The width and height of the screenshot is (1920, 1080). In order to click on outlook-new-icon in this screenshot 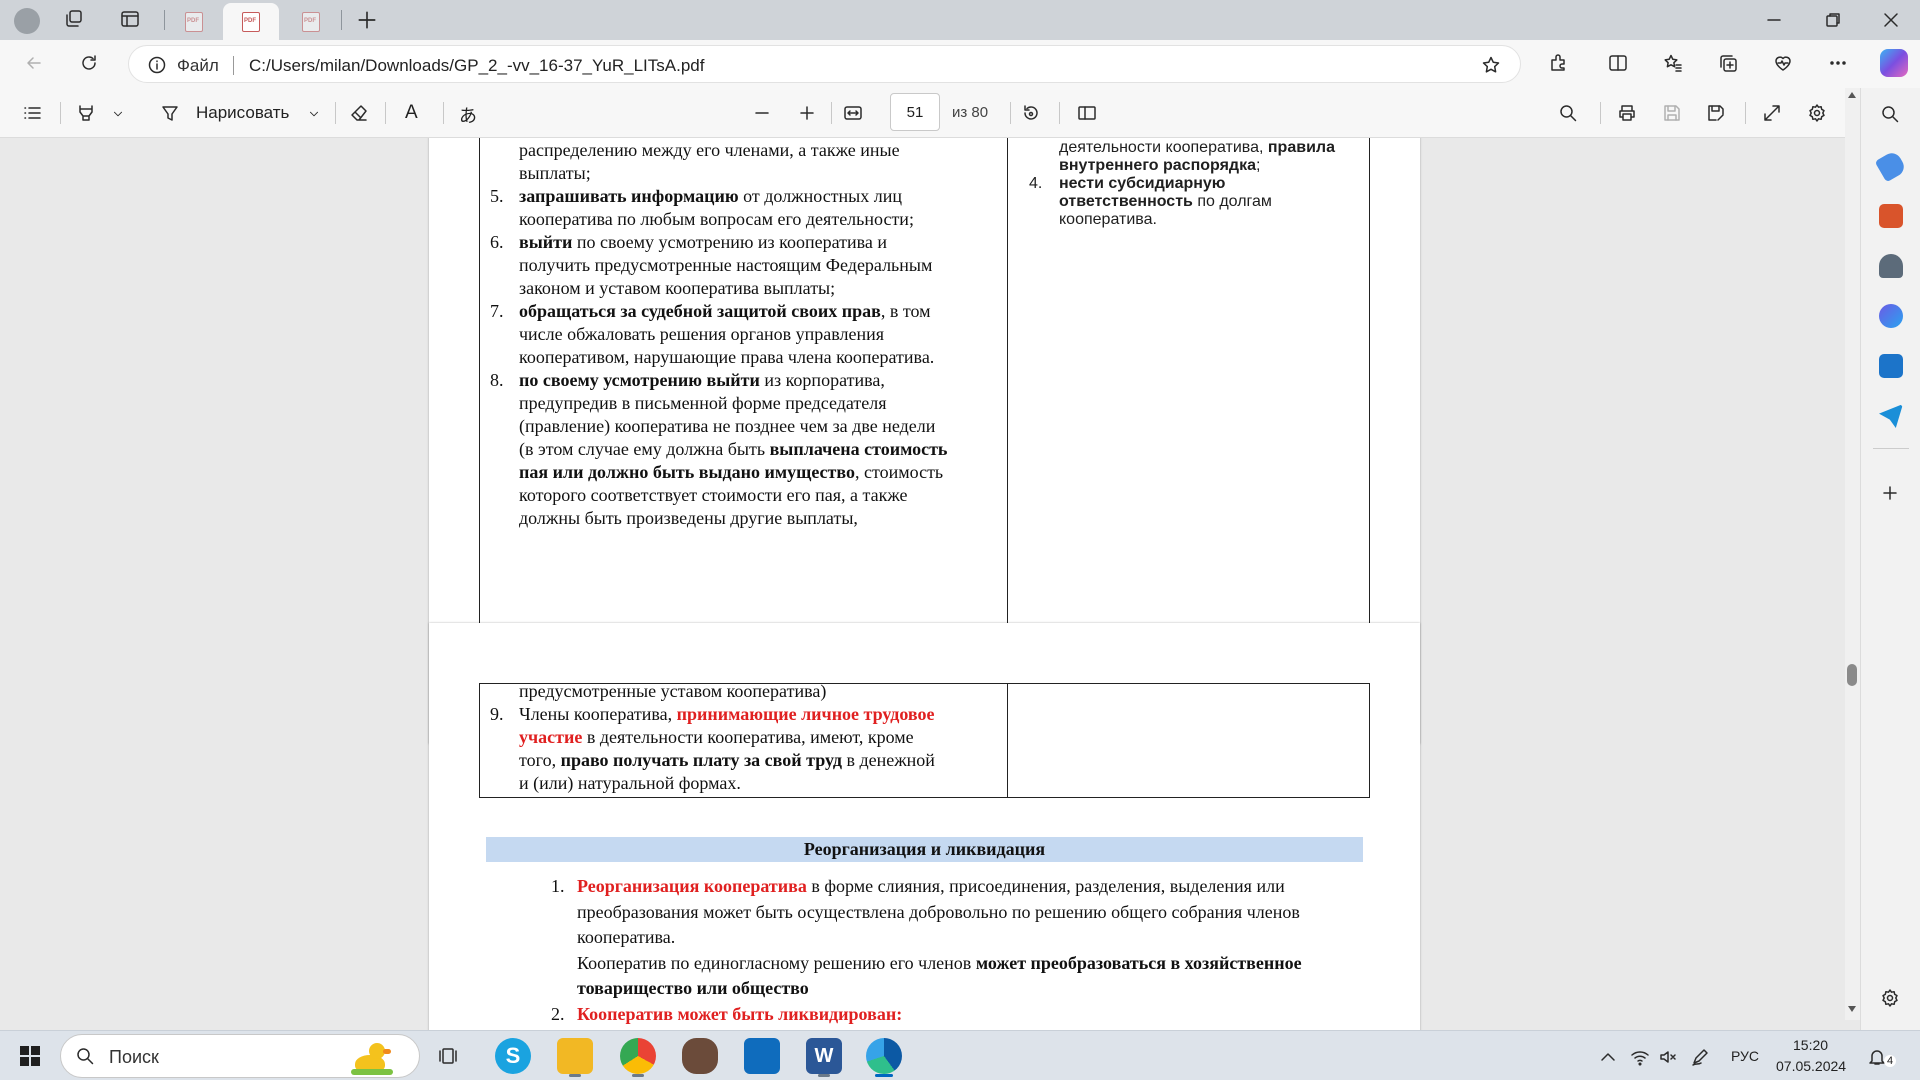, I will do `click(762, 1056)`.